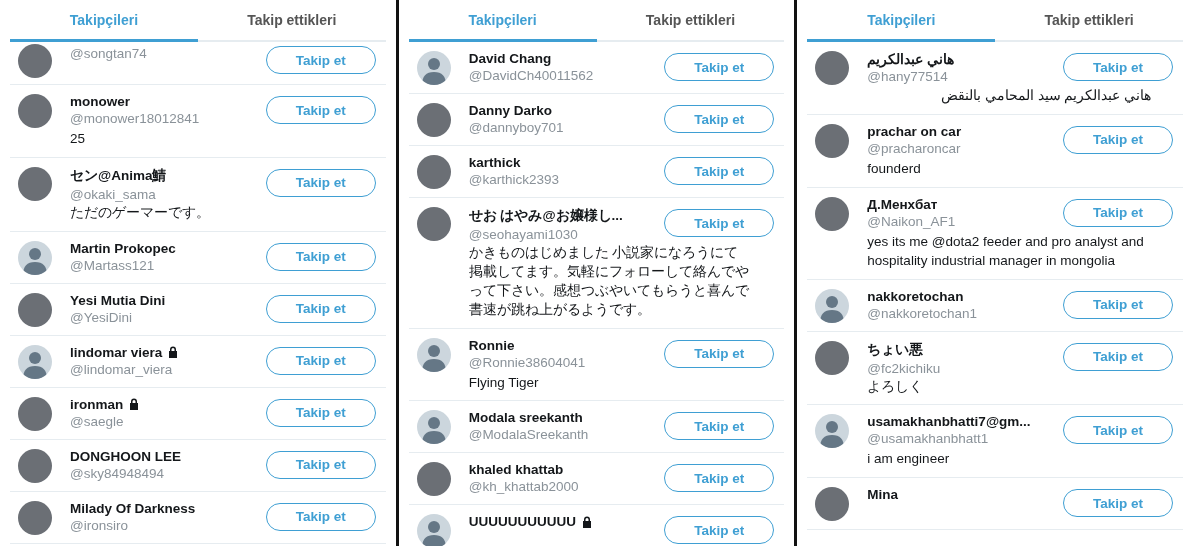 The width and height of the screenshot is (1193, 546). Describe the element at coordinates (118, 473) in the screenshot. I see `user-handle: @sky84948494` at that location.